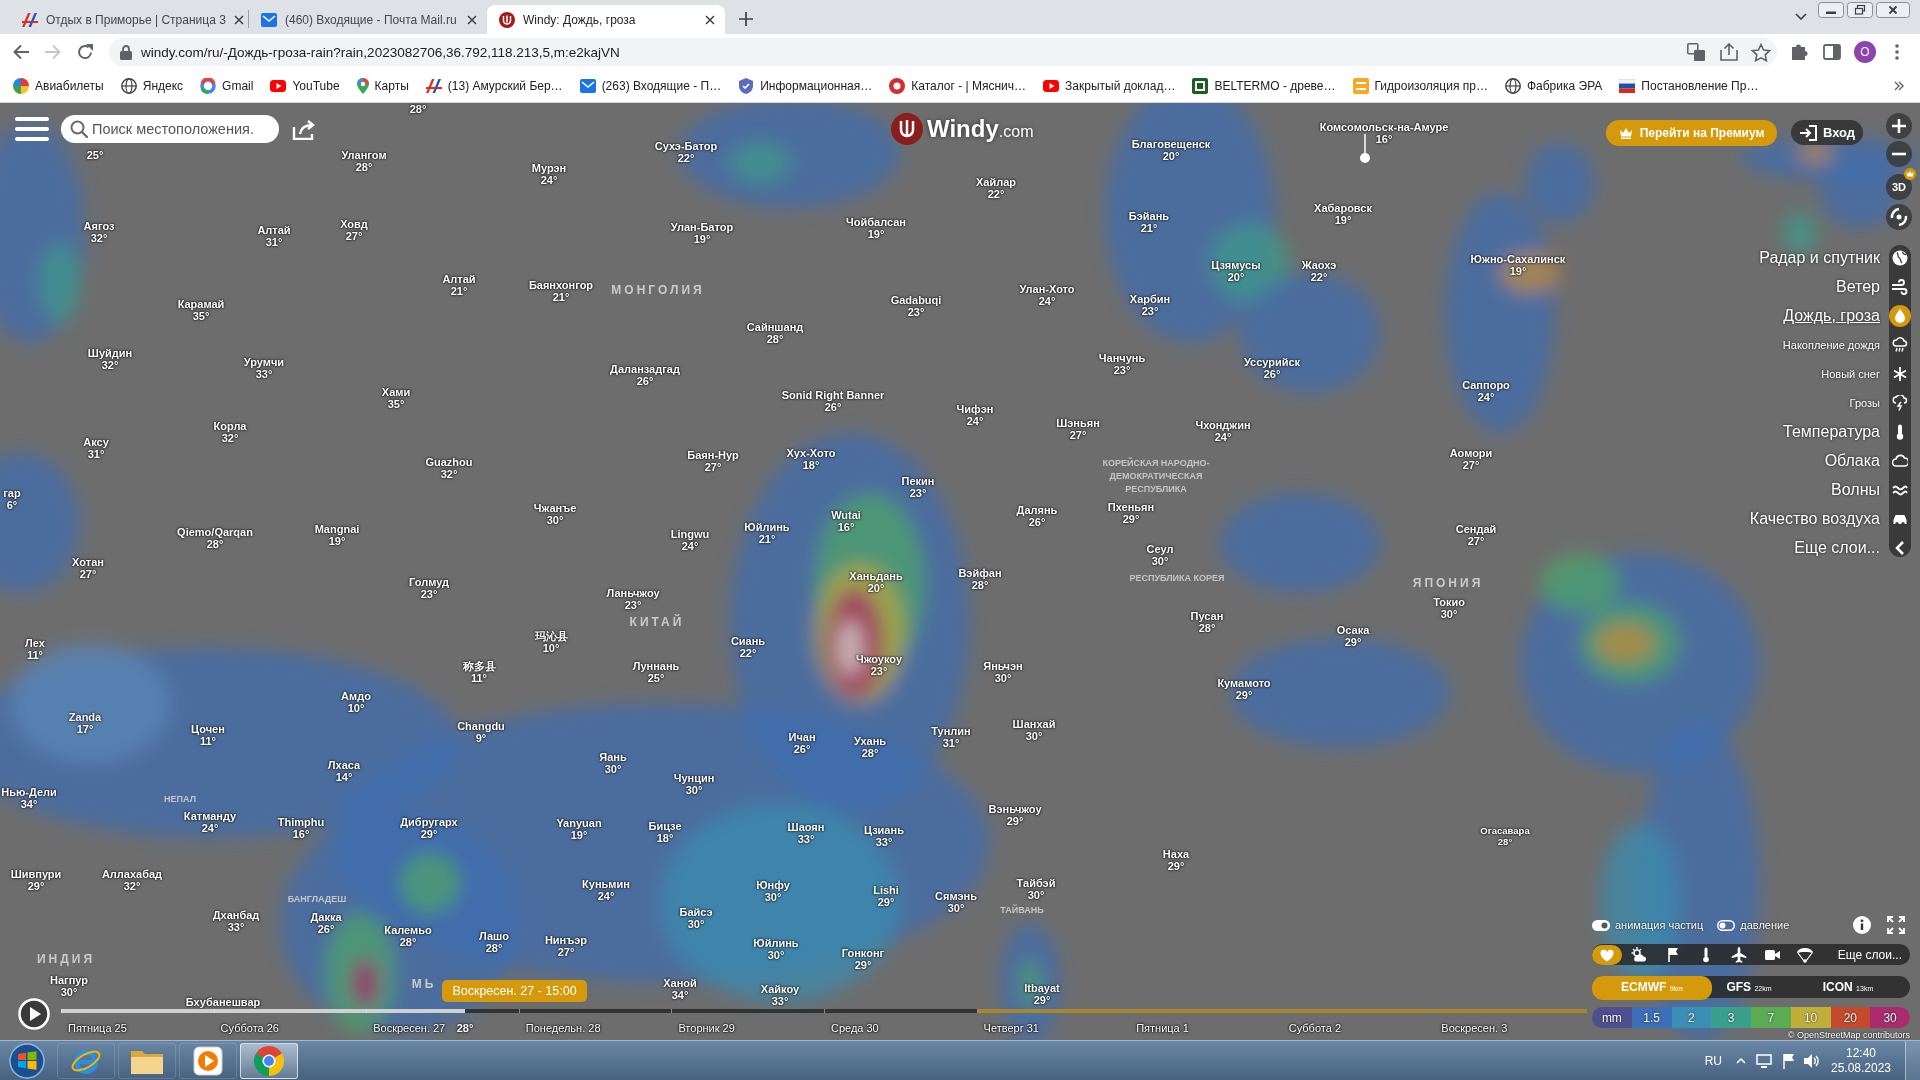 Image resolution: width=1920 pixels, height=1080 pixels. I want to click on day-label: Понедельн. 28, so click(563, 1028).